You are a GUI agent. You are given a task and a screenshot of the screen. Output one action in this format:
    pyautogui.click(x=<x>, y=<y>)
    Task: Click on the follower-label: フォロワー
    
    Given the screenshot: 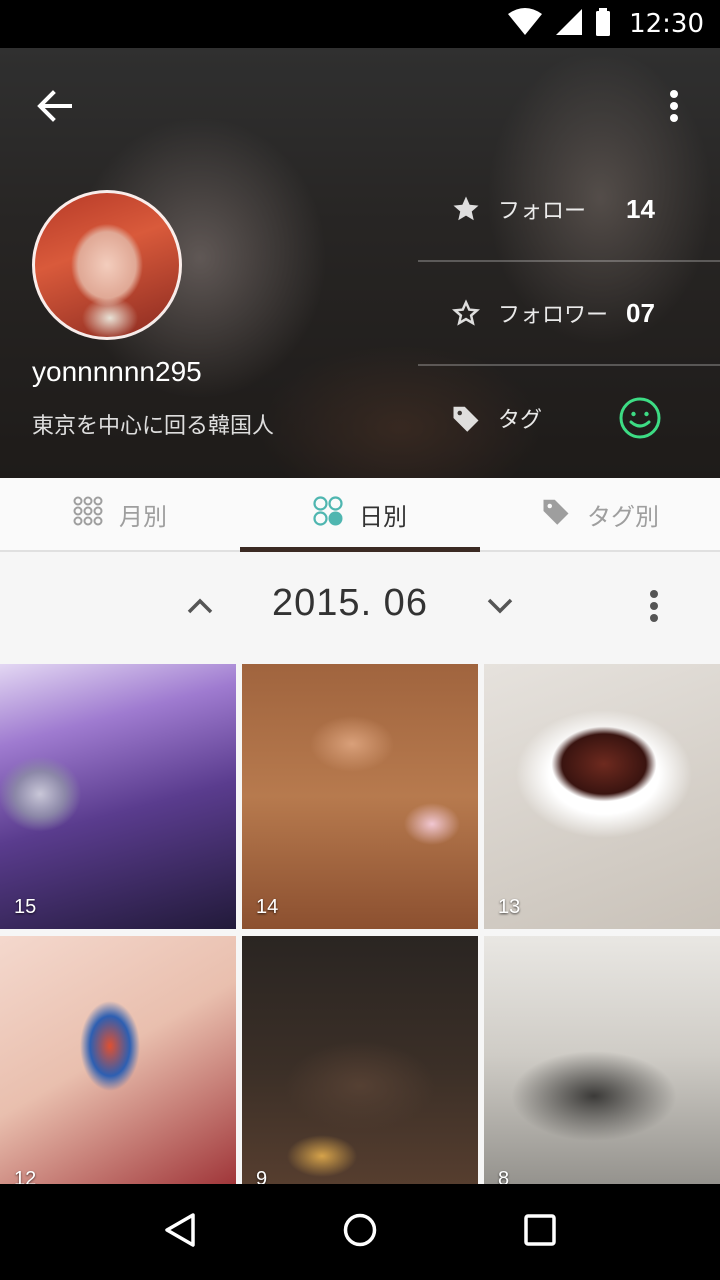 What is the action you would take?
    pyautogui.click(x=553, y=315)
    